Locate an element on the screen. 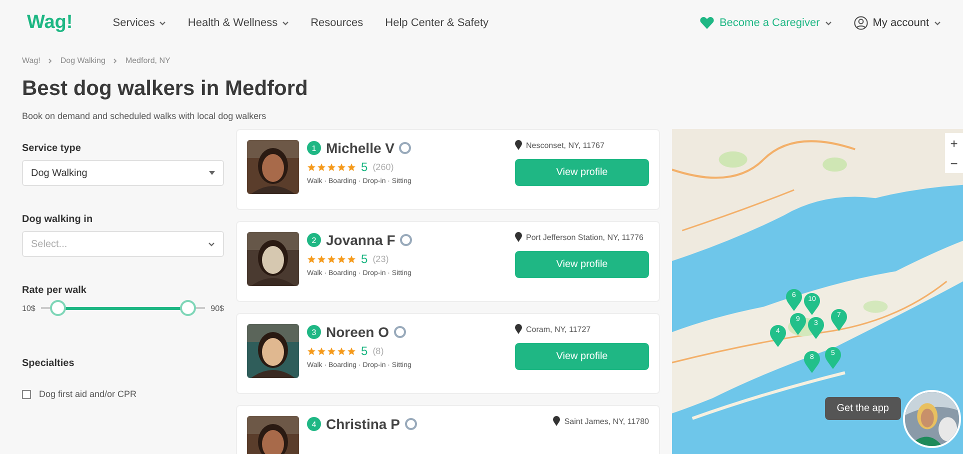 Image resolution: width=963 pixels, height=454 pixels. caret-icon is located at coordinates (212, 173).